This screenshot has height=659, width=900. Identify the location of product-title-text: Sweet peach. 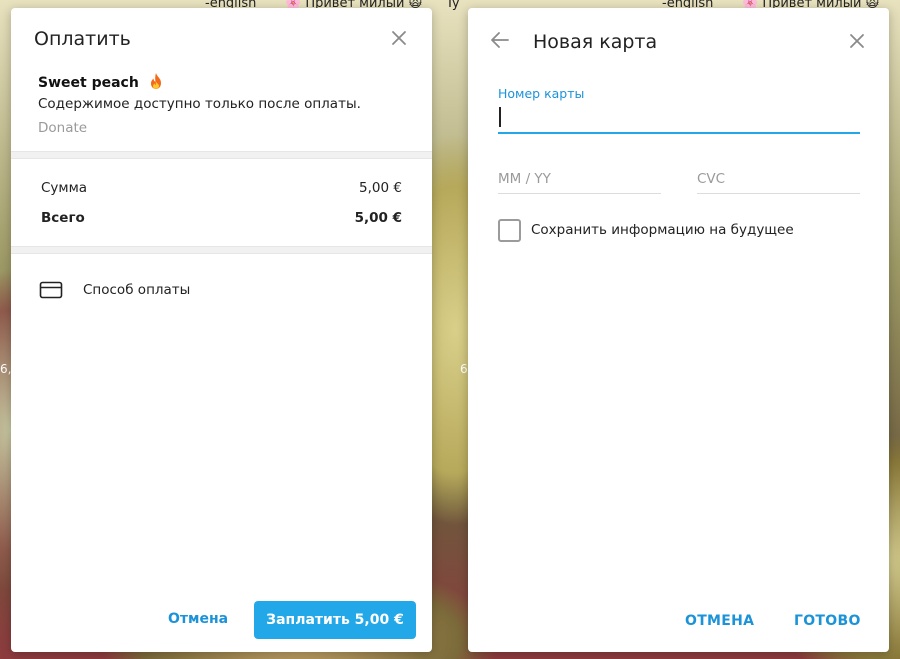
(88, 83).